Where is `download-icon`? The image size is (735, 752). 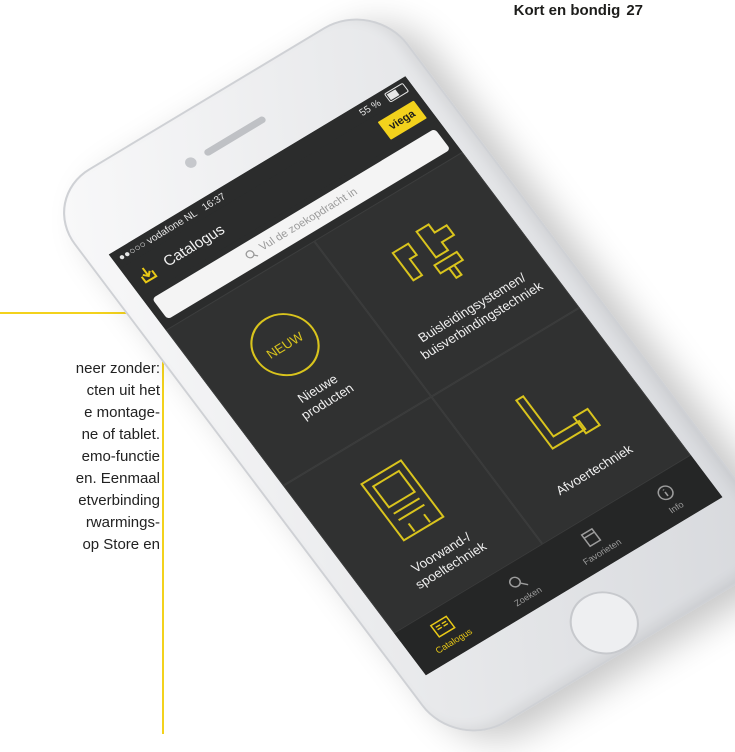
download-icon is located at coordinates (147, 273).